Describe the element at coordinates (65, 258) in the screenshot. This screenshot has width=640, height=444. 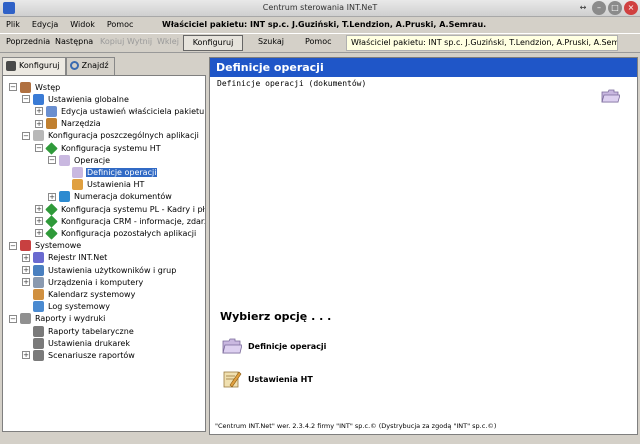
I see `tree-item: + Rejestr INT.Net` at that location.